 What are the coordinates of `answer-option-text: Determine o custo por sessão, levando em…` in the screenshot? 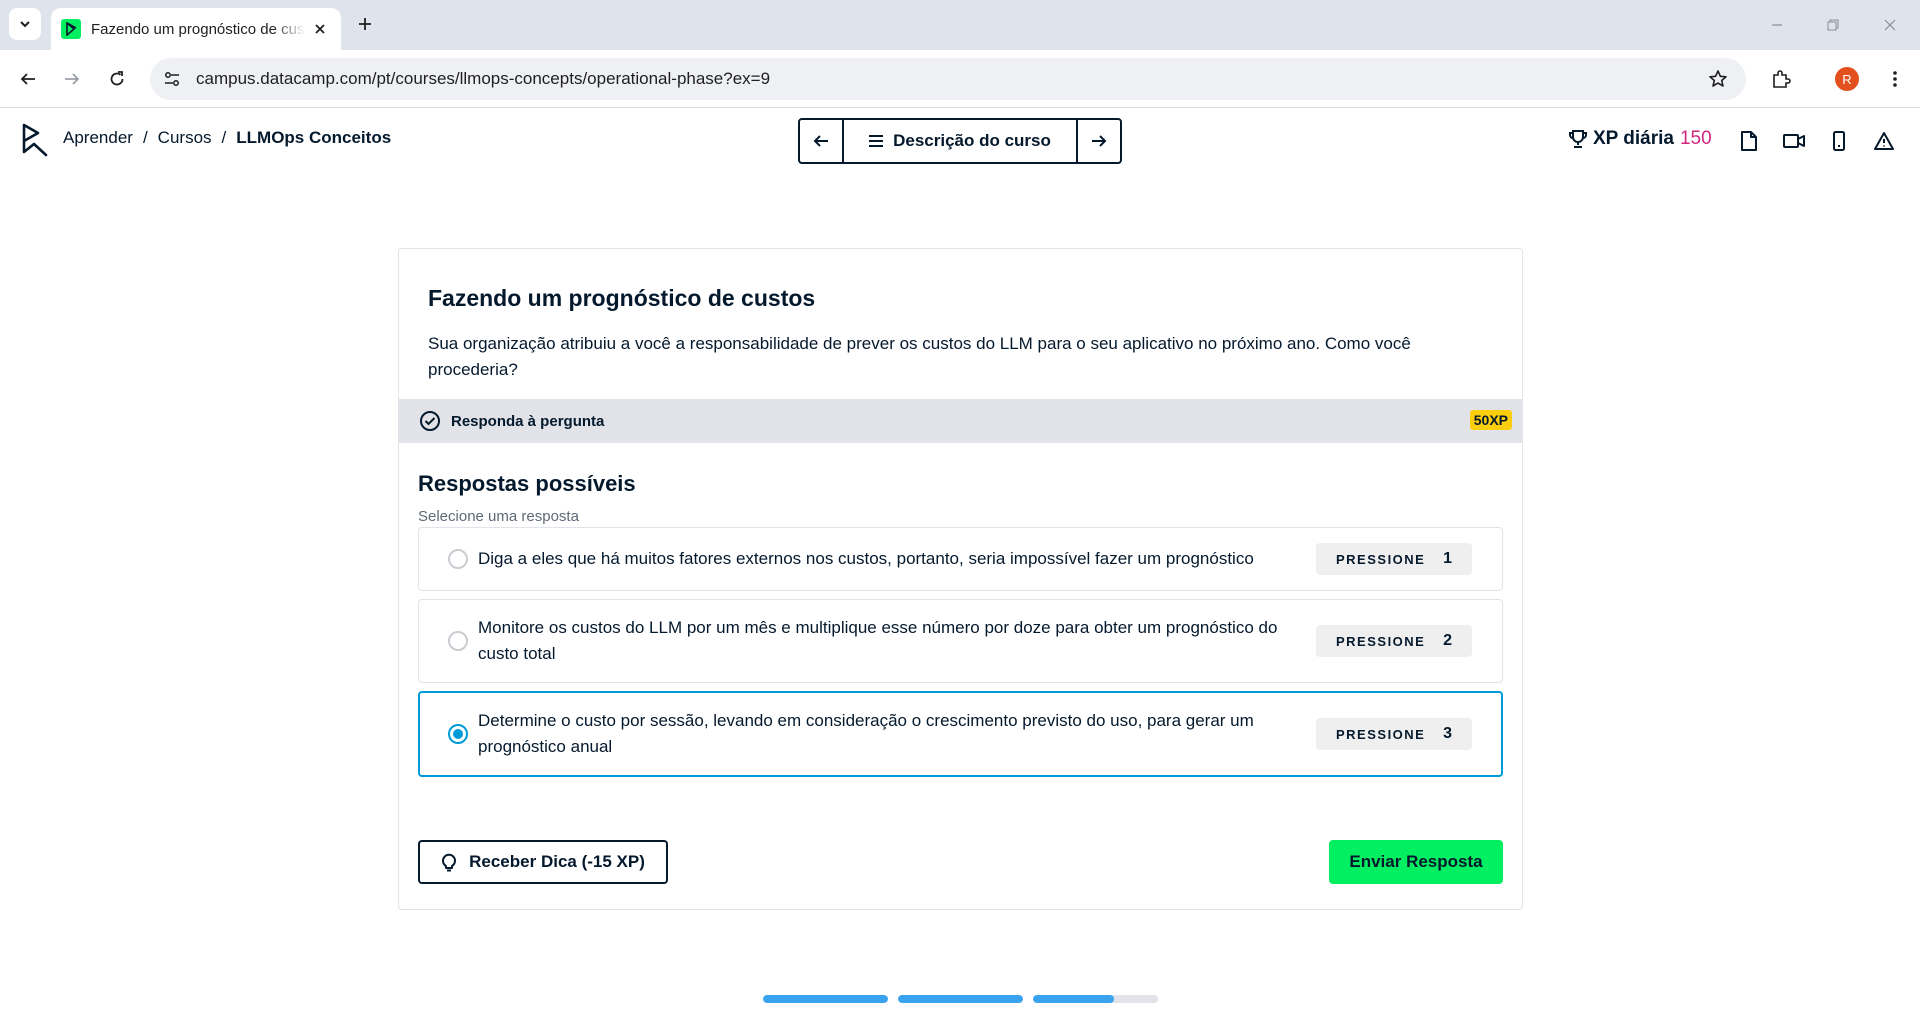 It's located at (866, 733).